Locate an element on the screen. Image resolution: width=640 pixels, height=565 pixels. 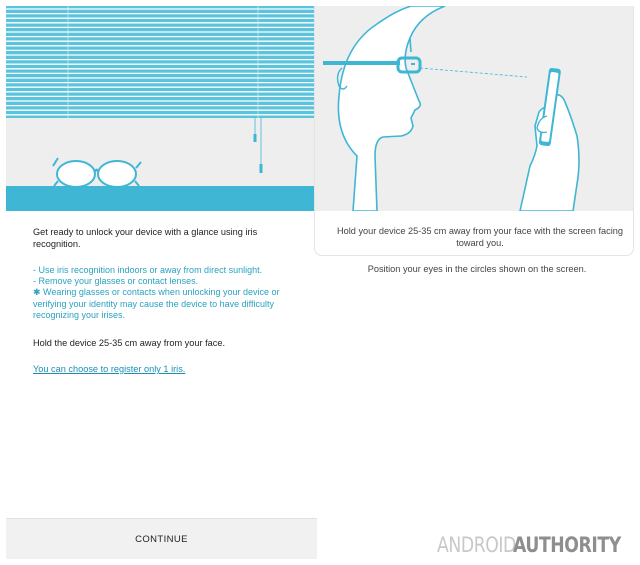
continue-button: CONTINUE is located at coordinates (161, 538).